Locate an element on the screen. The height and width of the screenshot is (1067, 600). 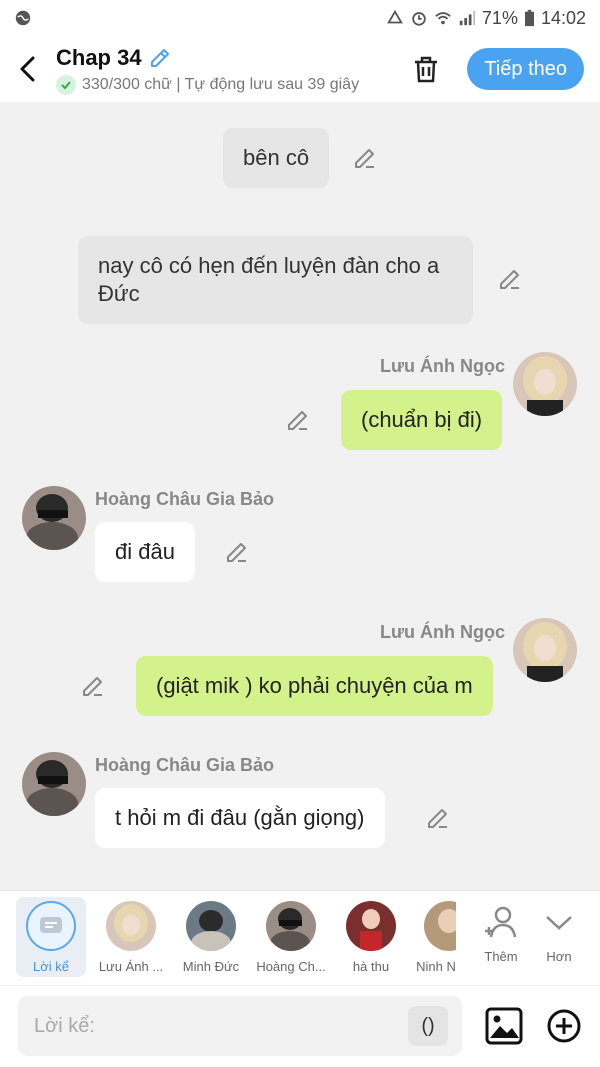
input-bar: Lời kể: () is located at coordinates (300, 1026).